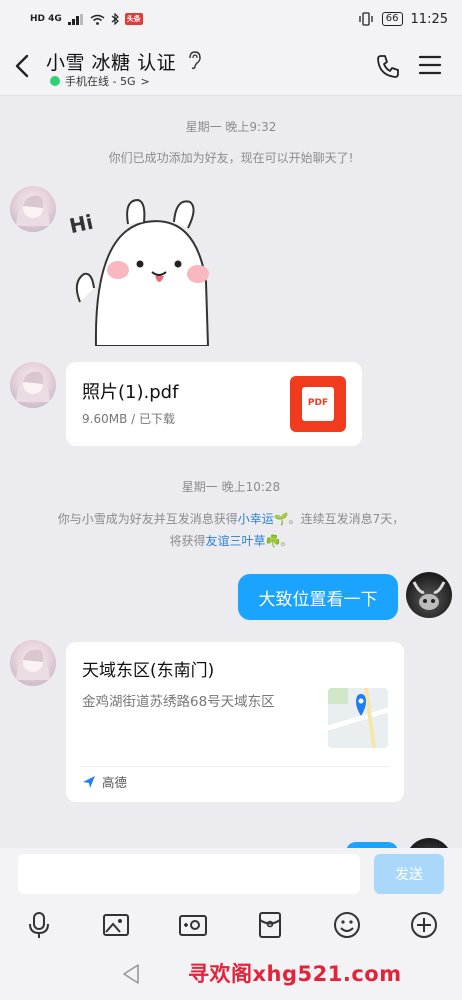  Describe the element at coordinates (231, 19) in the screenshot. I see `status-bar: HD 4G 头条 66 11:25` at that location.